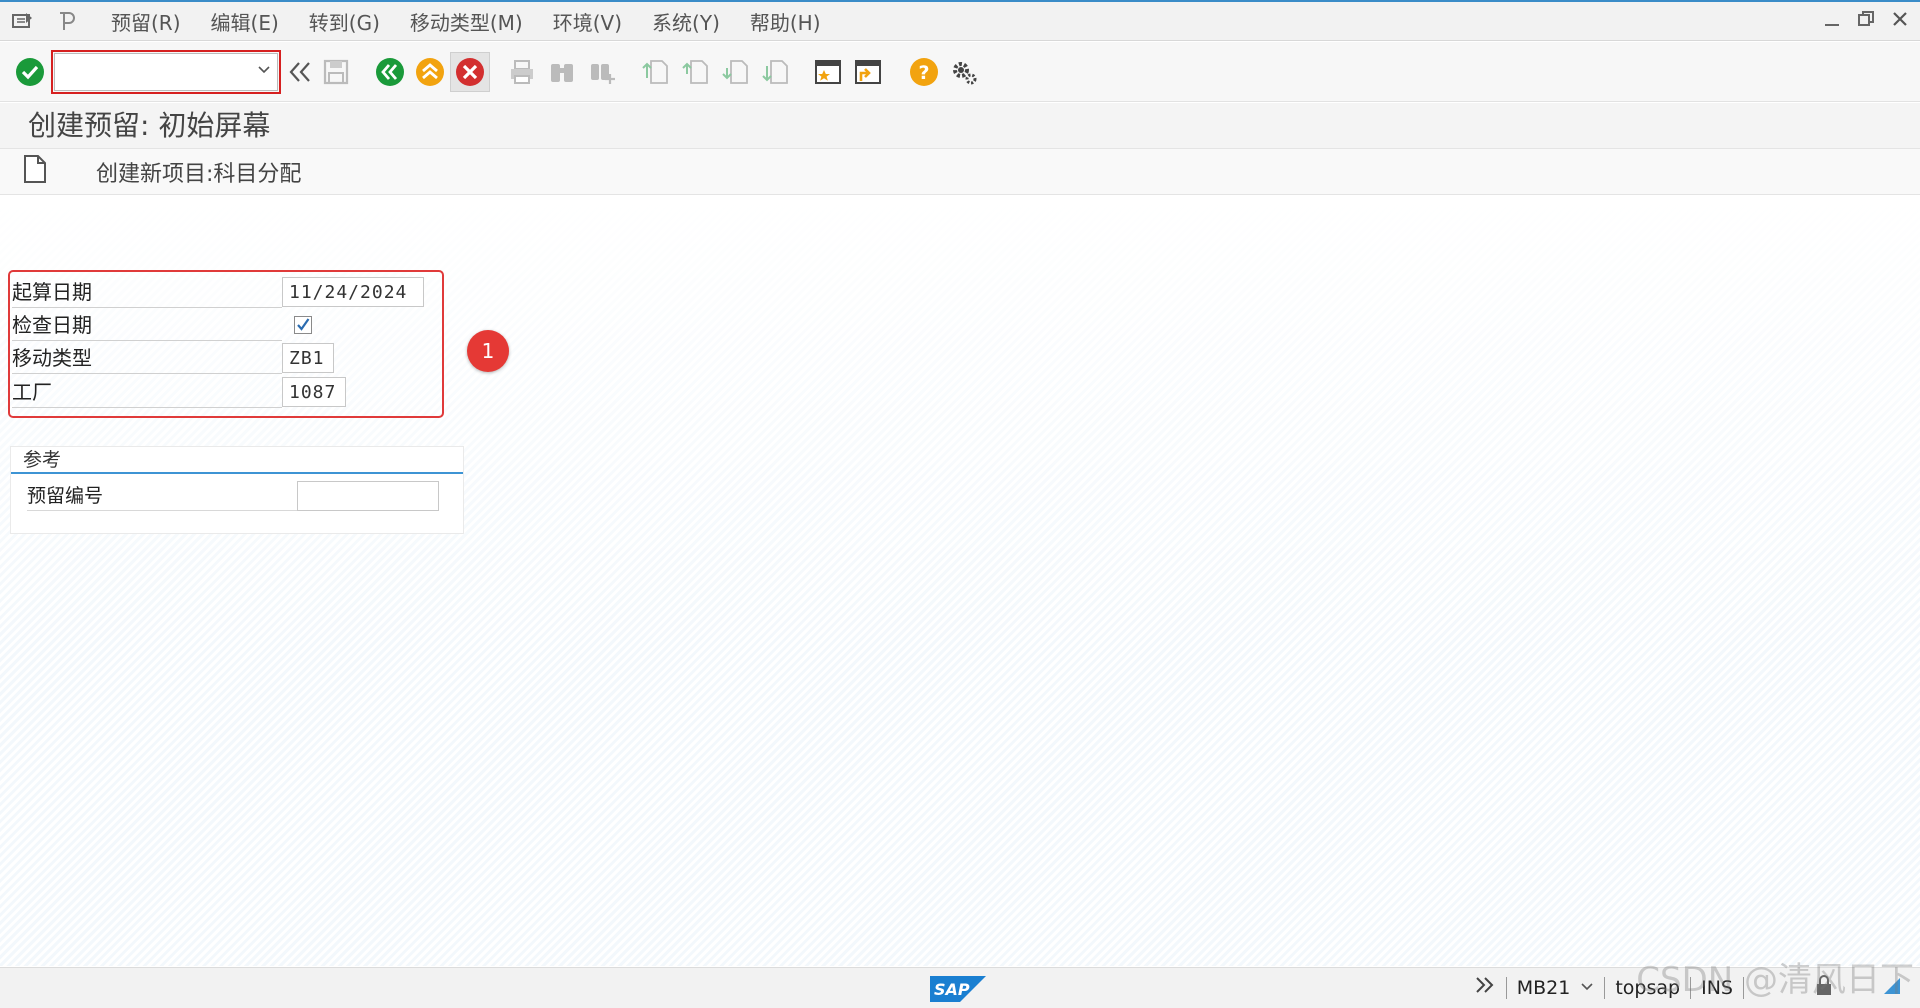 The height and width of the screenshot is (1008, 1920). What do you see at coordinates (1485, 987) in the screenshot?
I see `double-chevron-right-icon` at bounding box center [1485, 987].